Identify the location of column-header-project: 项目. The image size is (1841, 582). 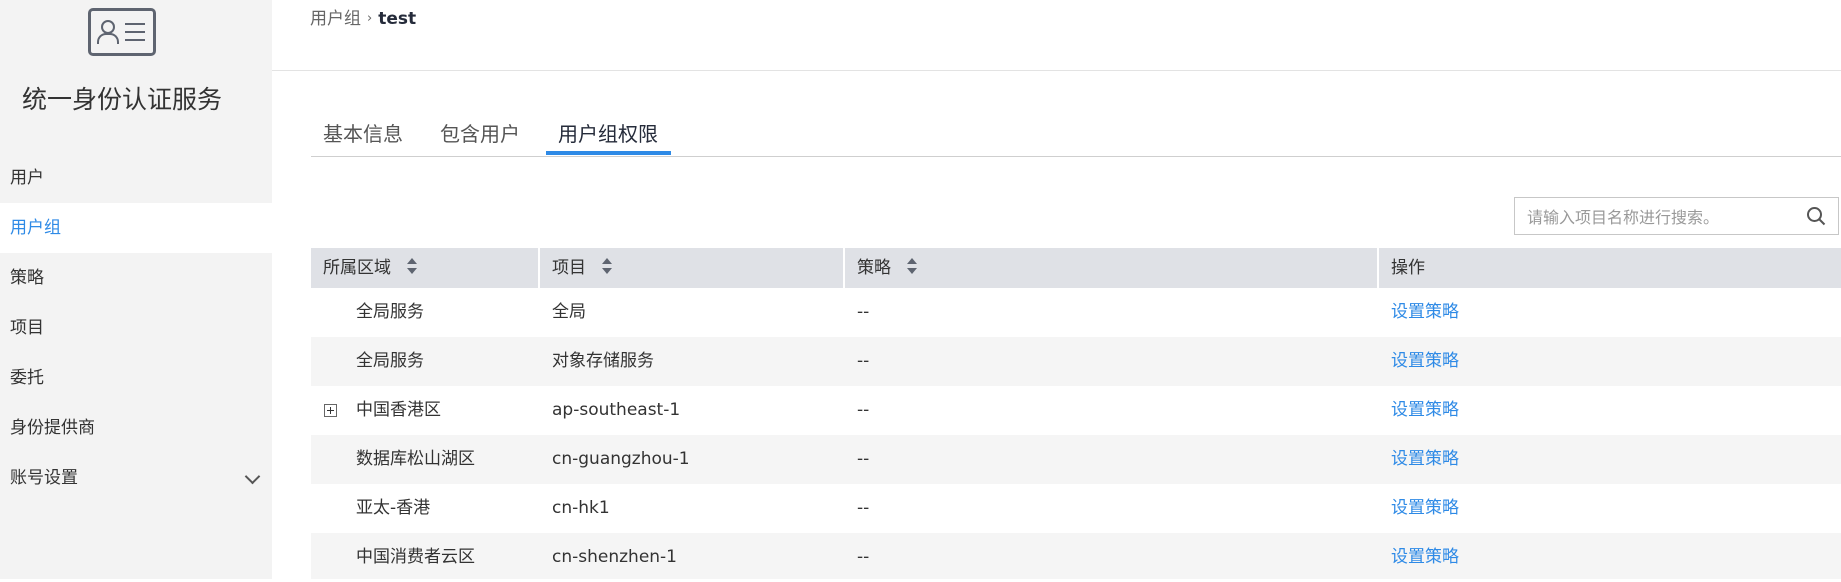
(582, 268).